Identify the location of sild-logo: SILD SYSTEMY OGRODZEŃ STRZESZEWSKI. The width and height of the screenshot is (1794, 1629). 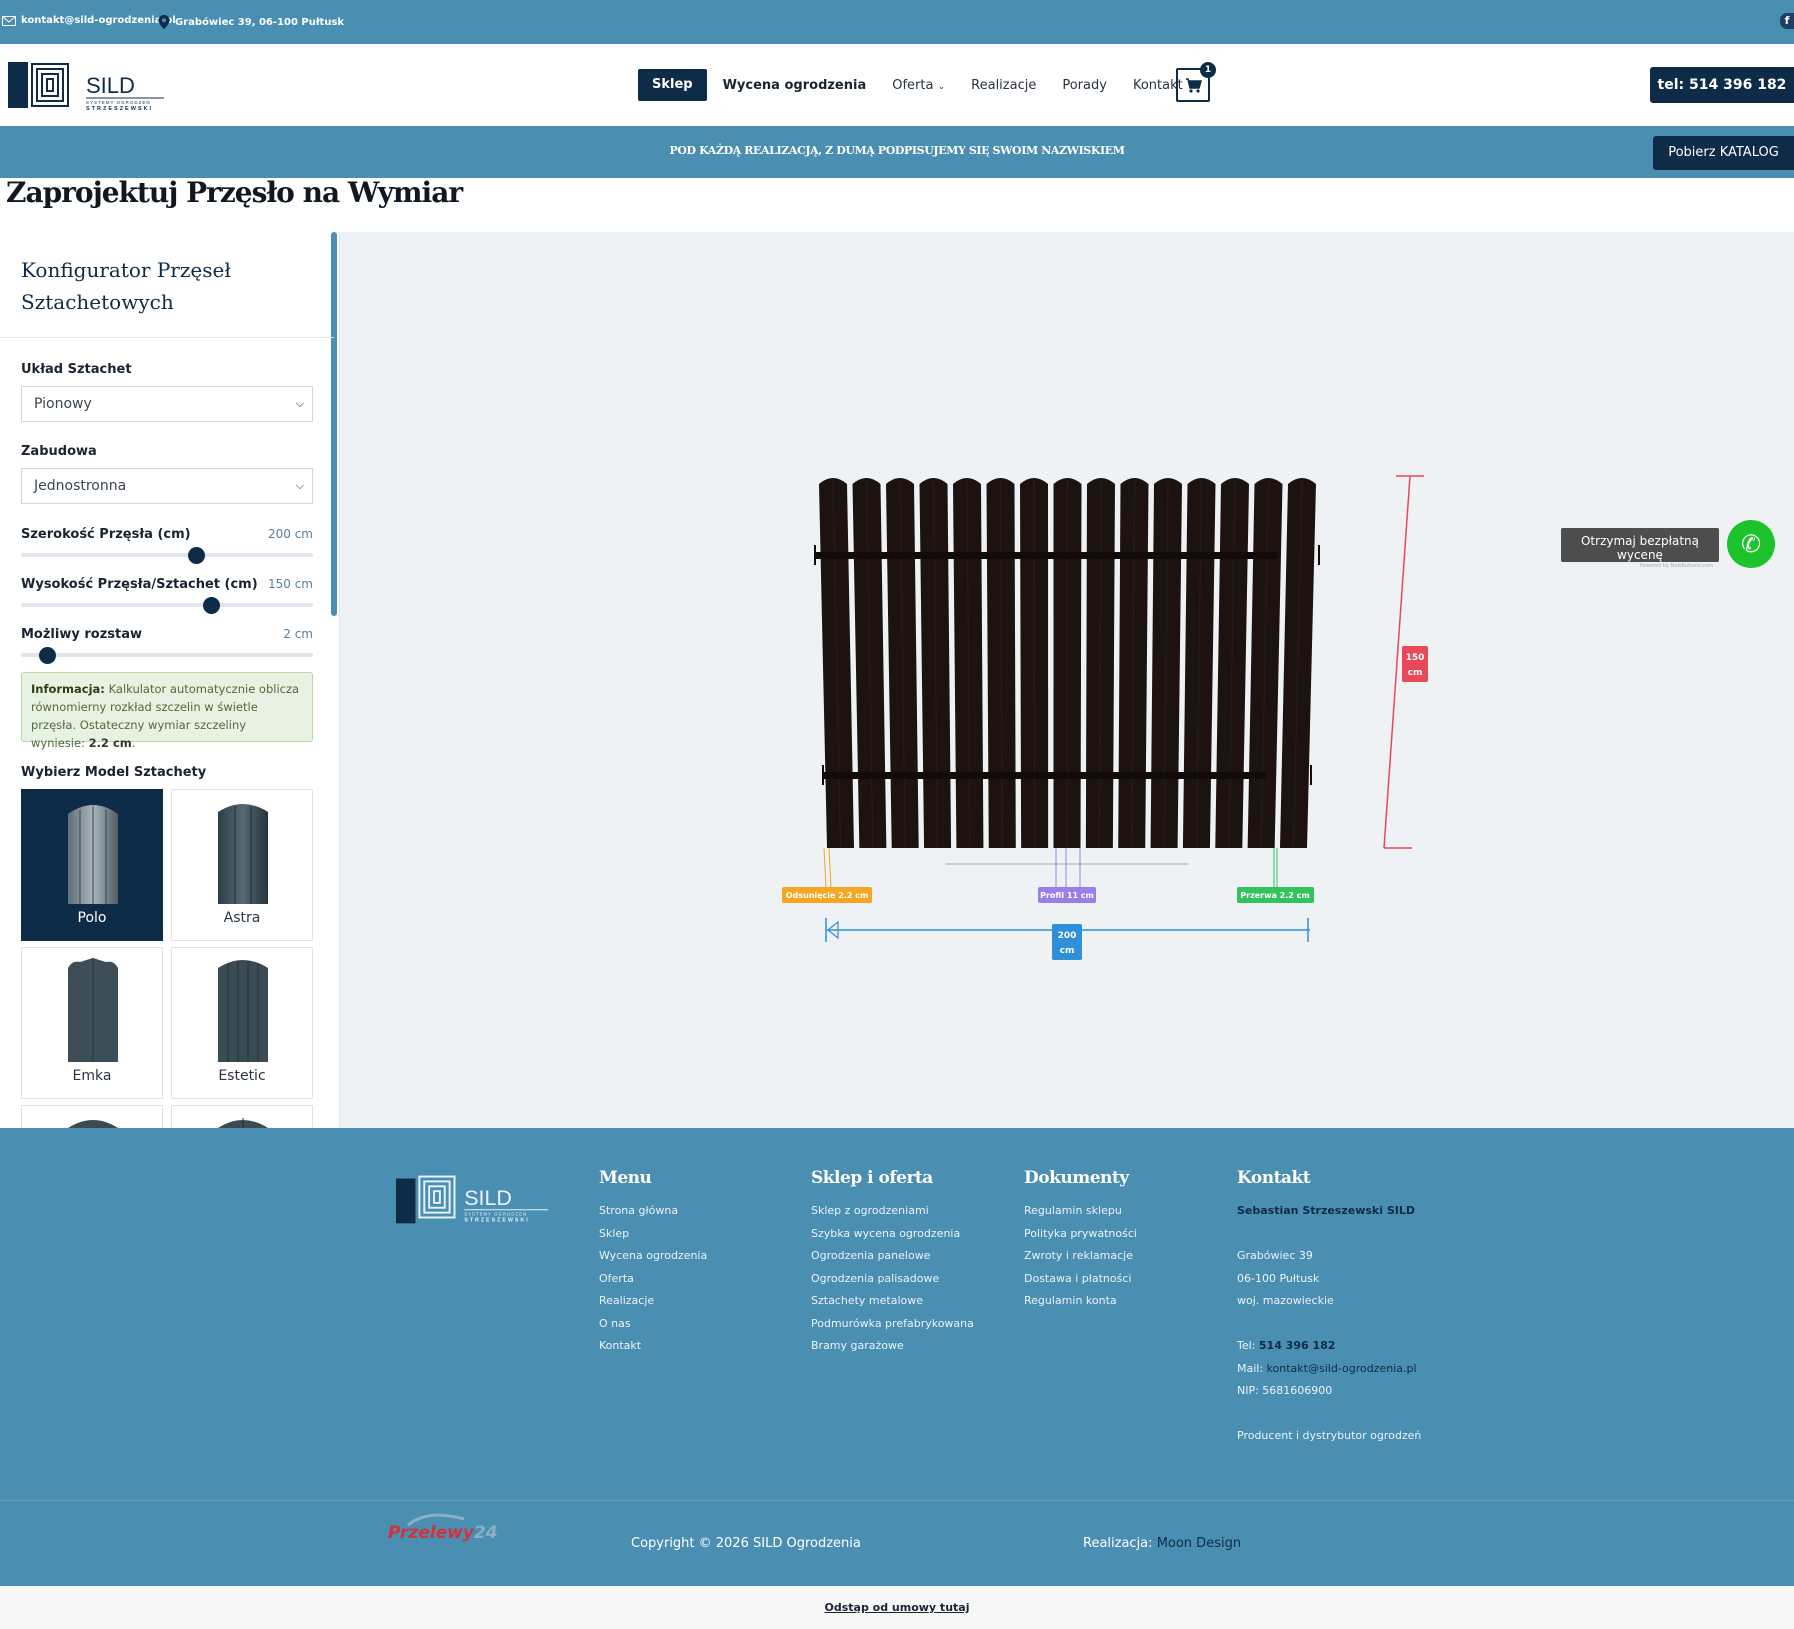
(88, 86).